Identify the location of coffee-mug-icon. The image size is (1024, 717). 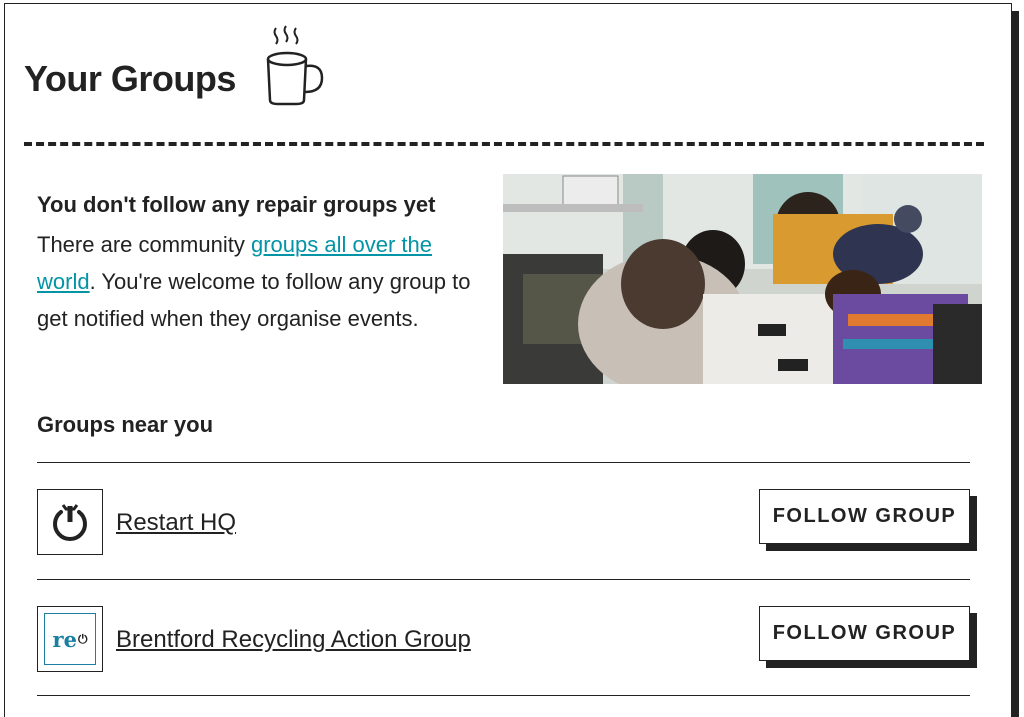
(295, 65).